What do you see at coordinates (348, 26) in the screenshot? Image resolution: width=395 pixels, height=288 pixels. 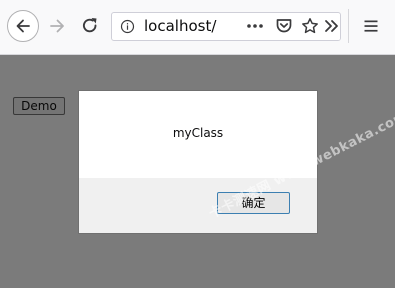 I see `toolbar-separator` at bounding box center [348, 26].